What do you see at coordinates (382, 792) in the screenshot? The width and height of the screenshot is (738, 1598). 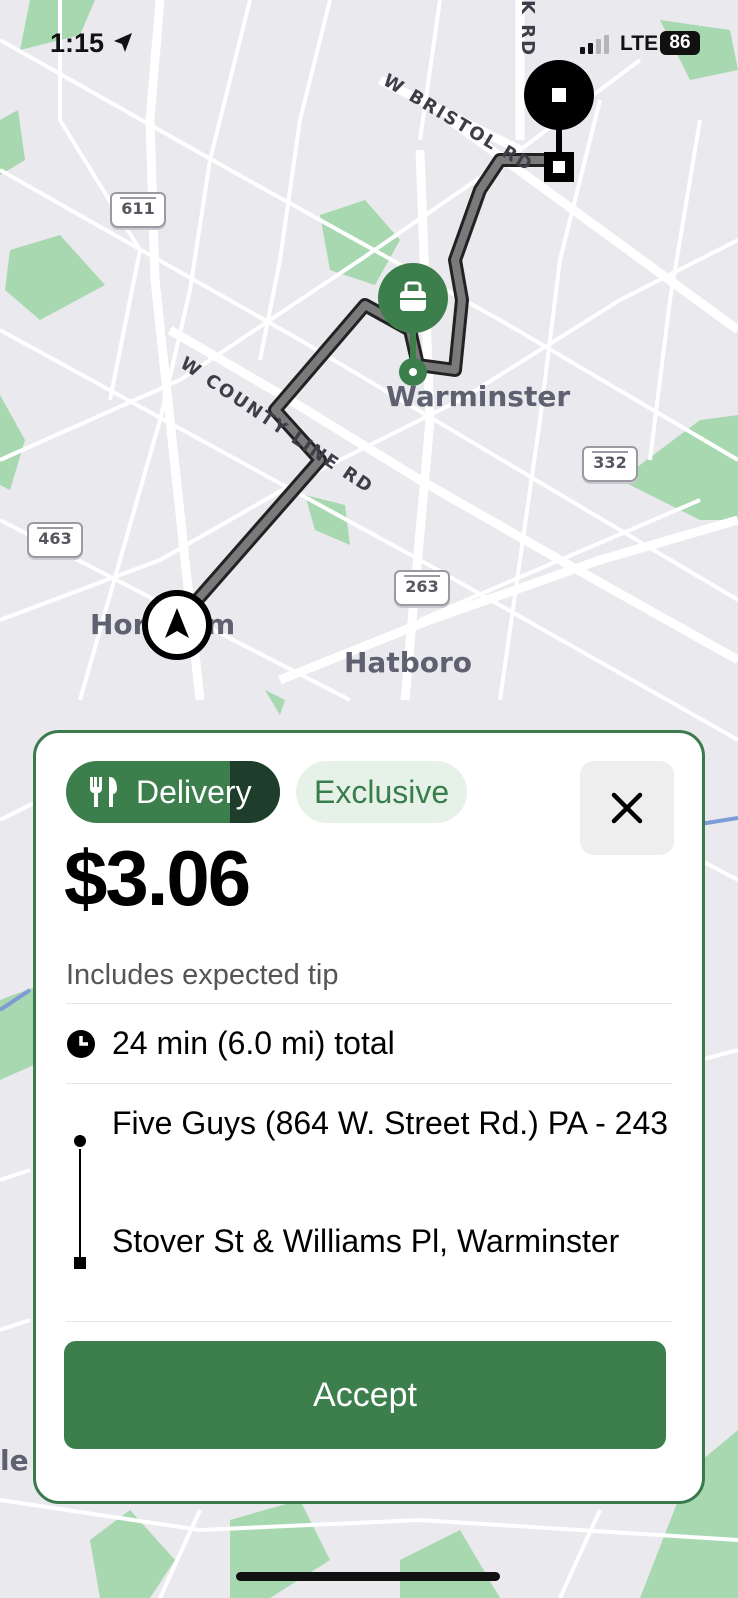 I see `exclusive-chip: Exclusive` at bounding box center [382, 792].